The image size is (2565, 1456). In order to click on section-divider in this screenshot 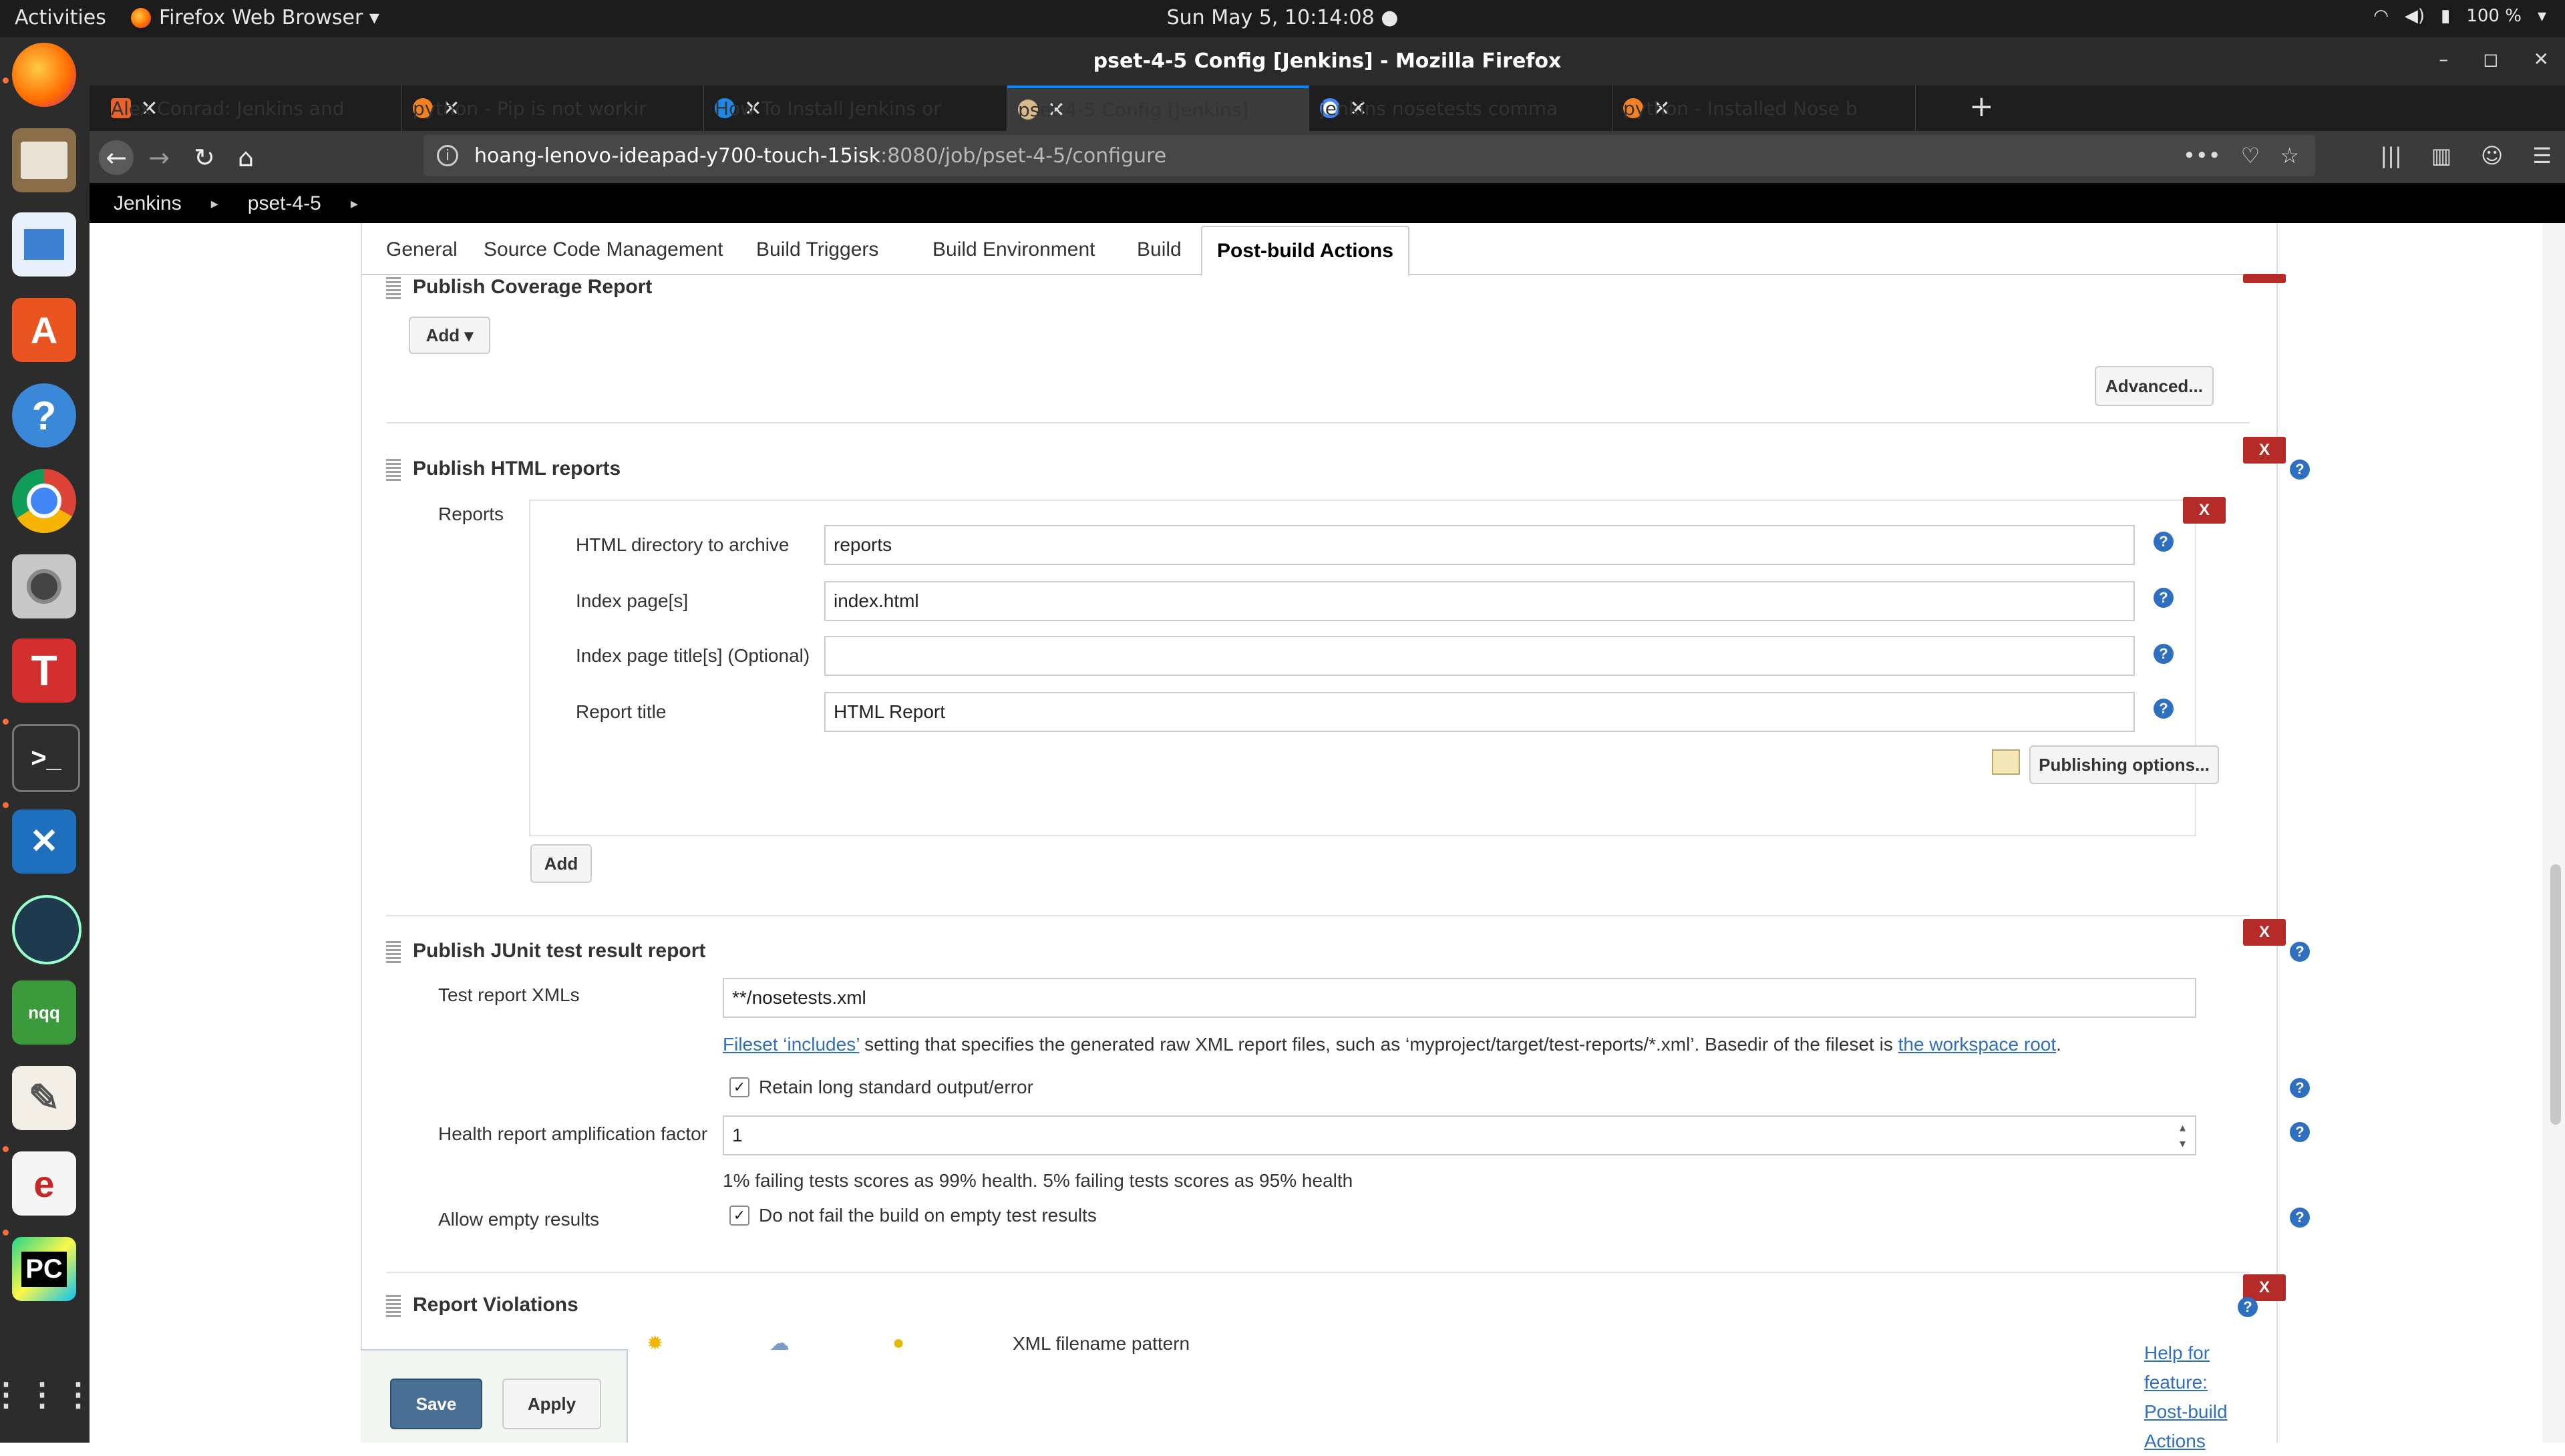, I will do `click(1318, 1272)`.